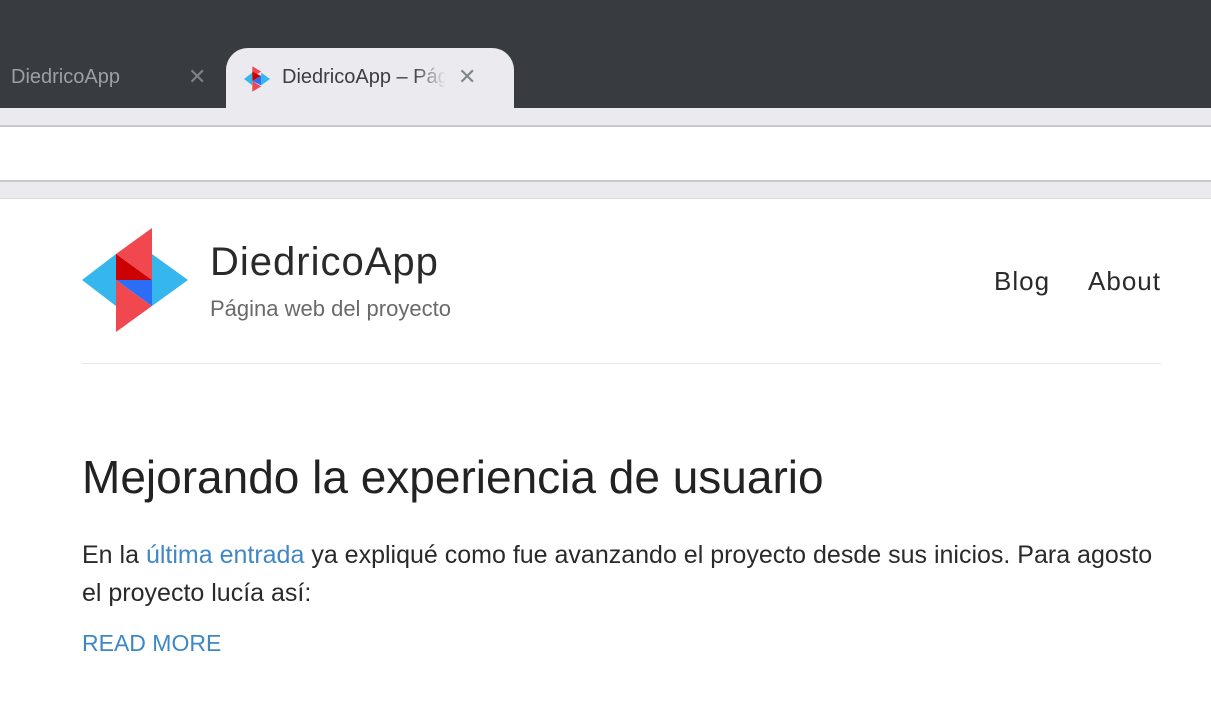 This screenshot has height=714, width=1211. I want to click on tab-inactive: DiedricoApp ✕, so click(110, 78).